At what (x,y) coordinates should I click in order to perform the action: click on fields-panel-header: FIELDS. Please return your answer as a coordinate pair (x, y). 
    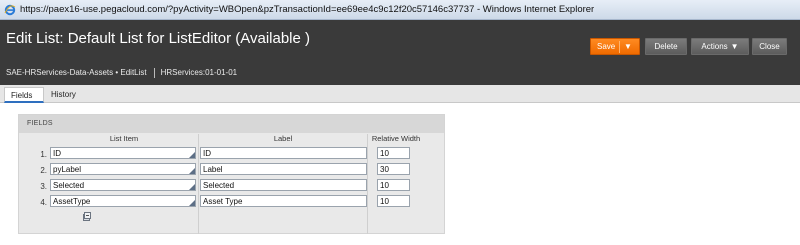
    Looking at the image, I should click on (231, 124).